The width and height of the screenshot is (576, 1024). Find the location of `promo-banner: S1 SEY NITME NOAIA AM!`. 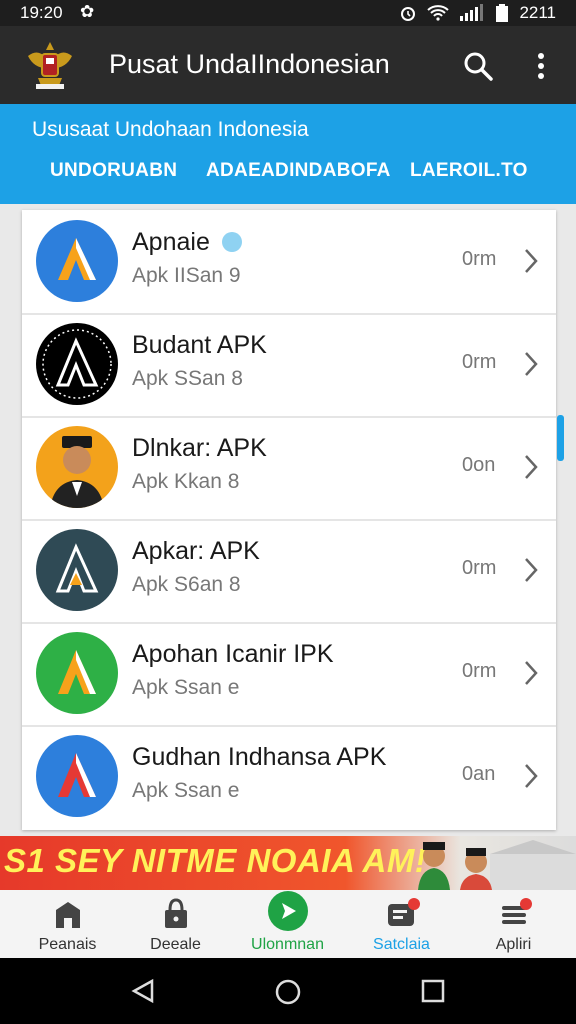

promo-banner: S1 SEY NITME NOAIA AM! is located at coordinates (288, 863).